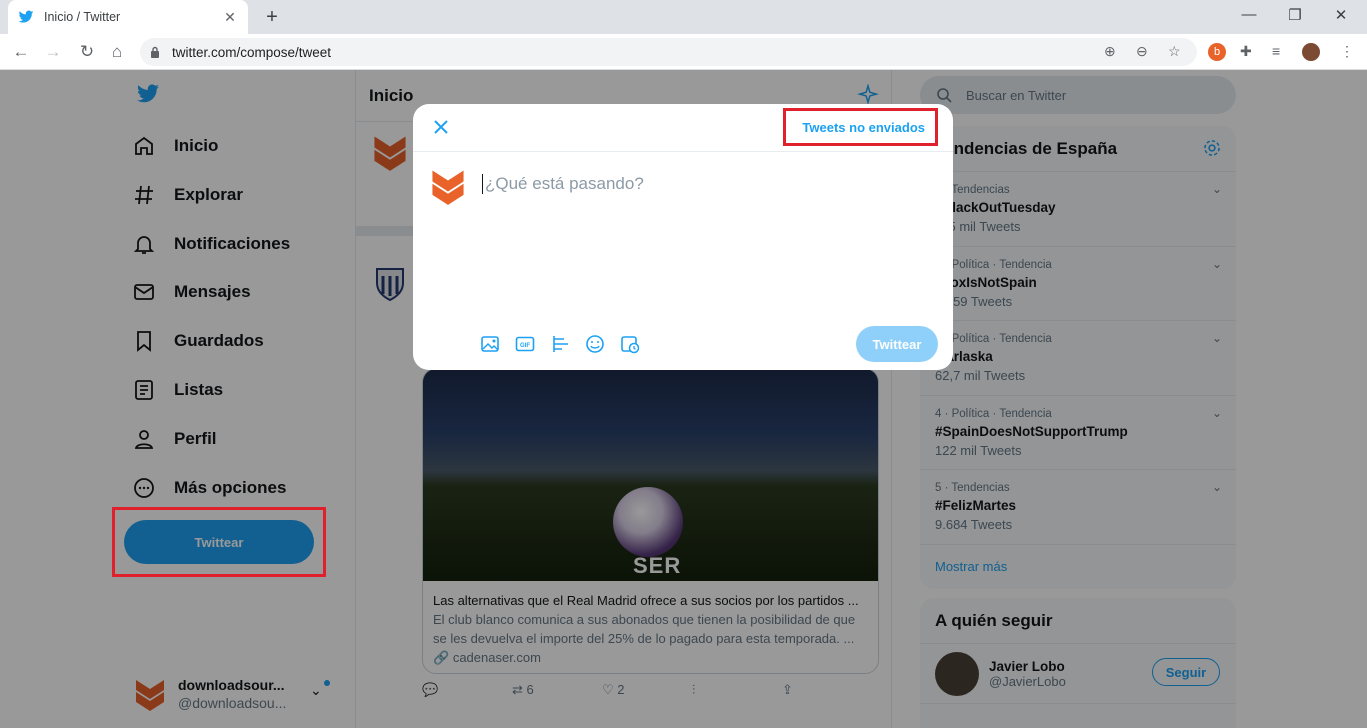 The height and width of the screenshot is (728, 1367). What do you see at coordinates (1341, 15) in the screenshot?
I see `close-window-button: ✕` at bounding box center [1341, 15].